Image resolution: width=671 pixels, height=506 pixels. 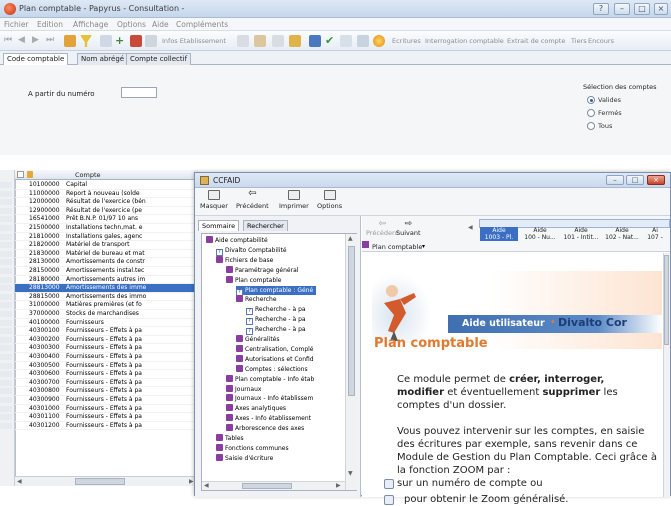 What do you see at coordinates (661, 9) in the screenshot?
I see `close-icon: ×` at bounding box center [661, 9].